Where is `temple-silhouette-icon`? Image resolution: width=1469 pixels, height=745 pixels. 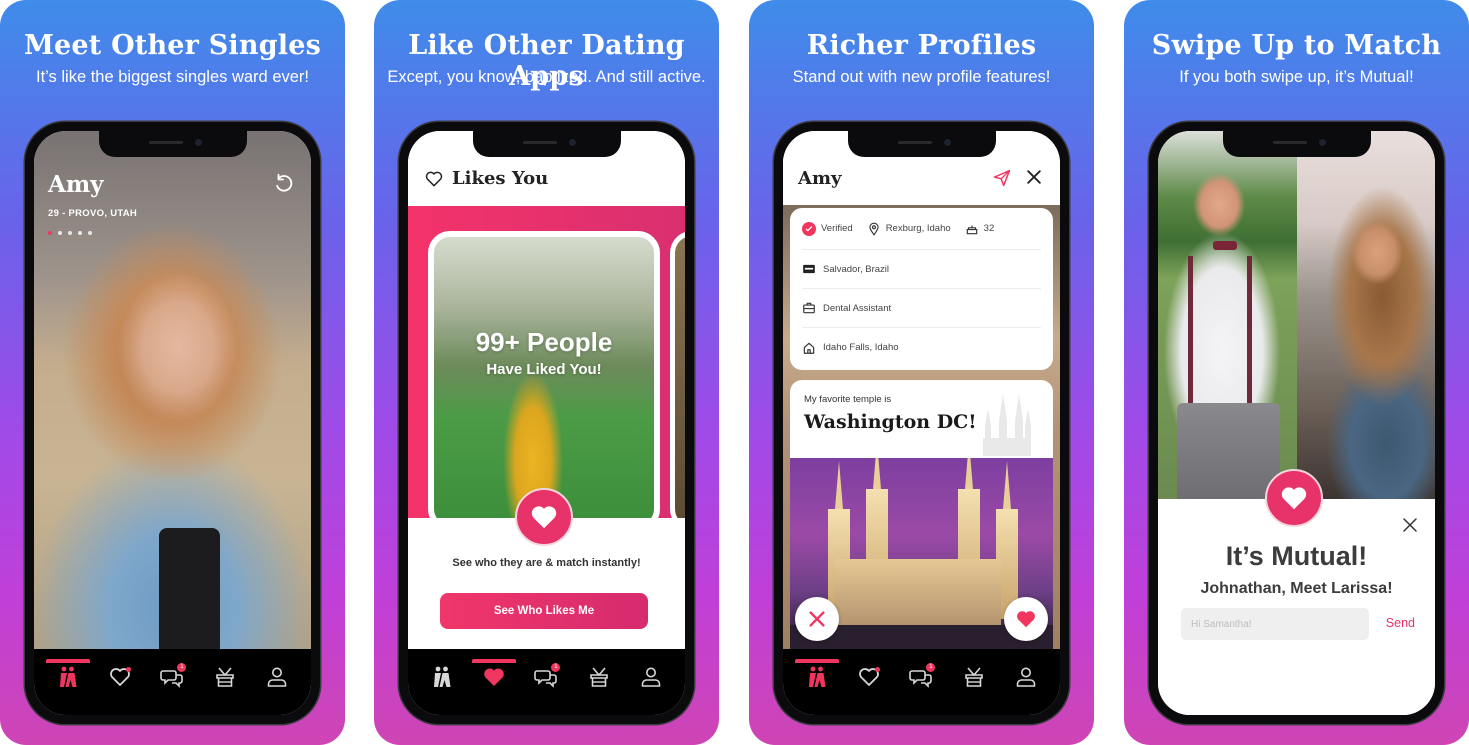
temple-silhouette-icon is located at coordinates (1007, 425).